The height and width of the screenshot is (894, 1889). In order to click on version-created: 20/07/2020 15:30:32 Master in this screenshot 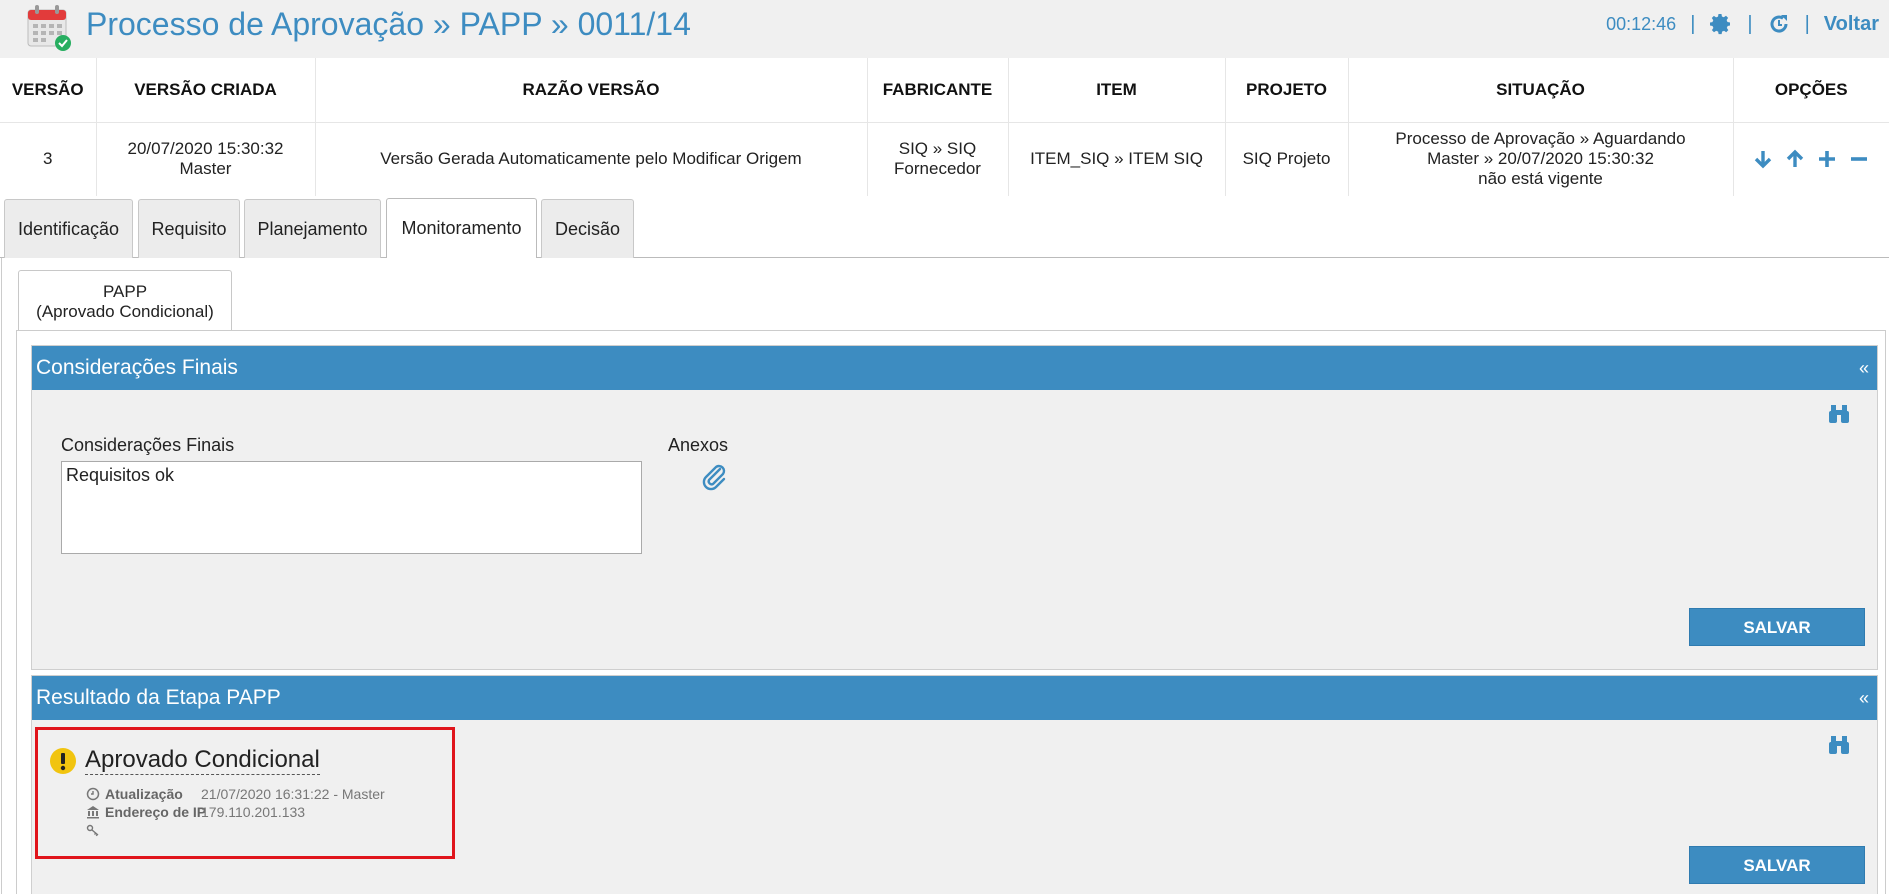, I will do `click(206, 159)`.